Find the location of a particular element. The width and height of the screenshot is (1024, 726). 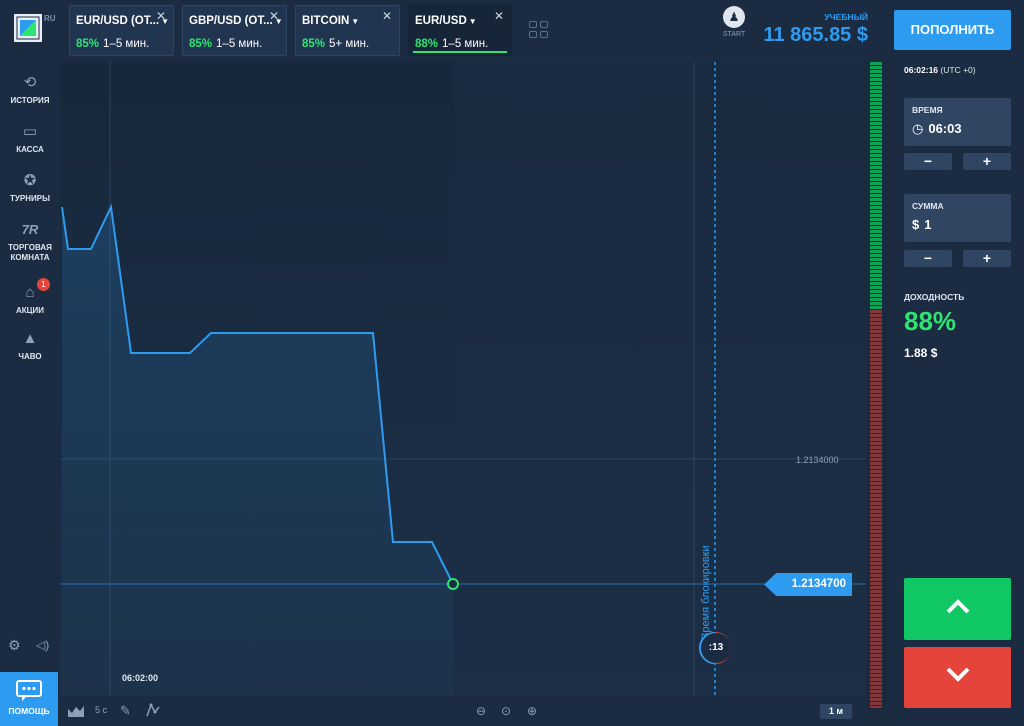

sidebar-item-label: ТОРГОВАЯ КОМНАТА is located at coordinates (30, 252).